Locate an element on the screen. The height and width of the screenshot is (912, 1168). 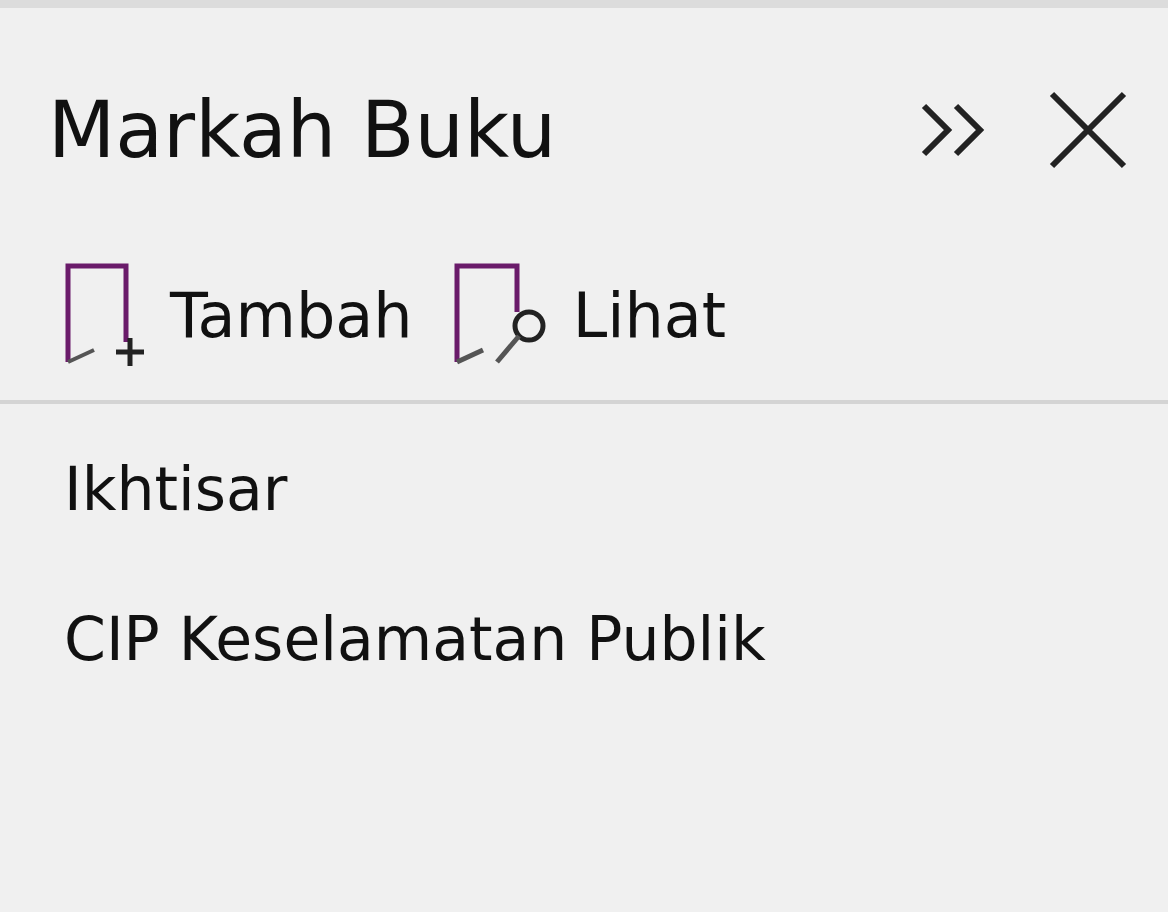
pane-title: Markah Buku is located at coordinates (302, 130).